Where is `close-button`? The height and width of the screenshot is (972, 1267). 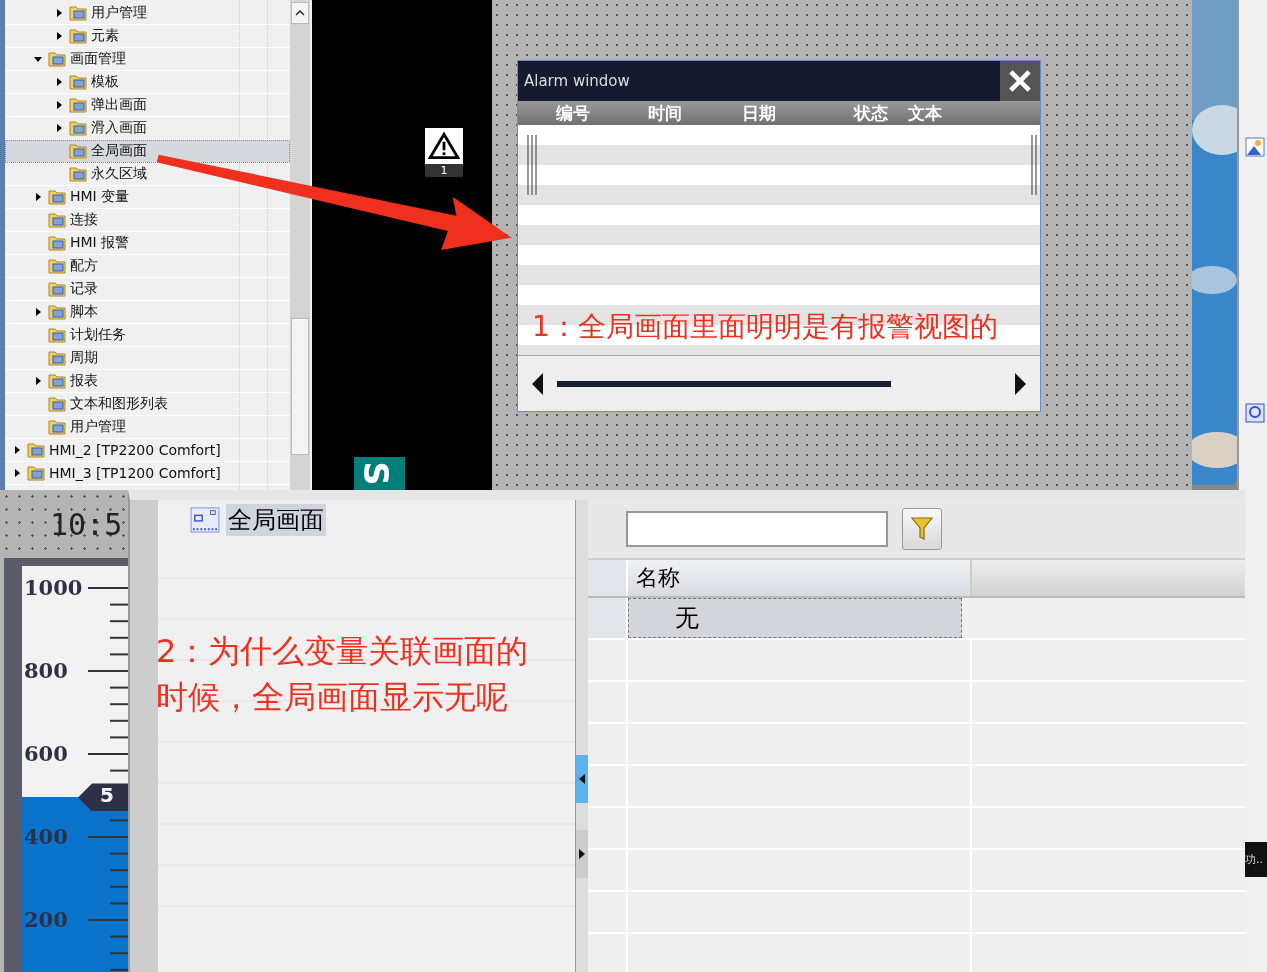
close-button is located at coordinates (1020, 81).